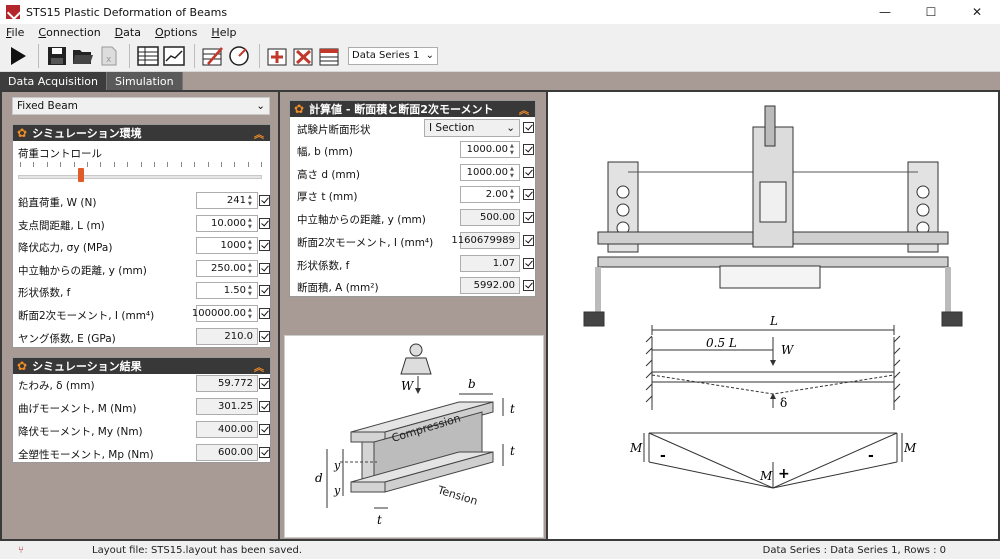 The height and width of the screenshot is (559, 1000). I want to click on field-label: 降伏モーメント, My (Nm), so click(80, 432).